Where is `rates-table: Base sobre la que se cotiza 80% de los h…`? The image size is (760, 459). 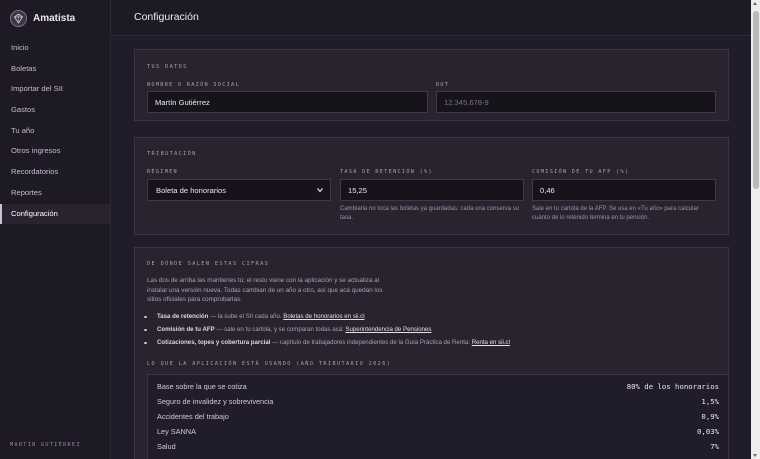
rates-table: Base sobre la que se cotiza 80% de los h… is located at coordinates (438, 416).